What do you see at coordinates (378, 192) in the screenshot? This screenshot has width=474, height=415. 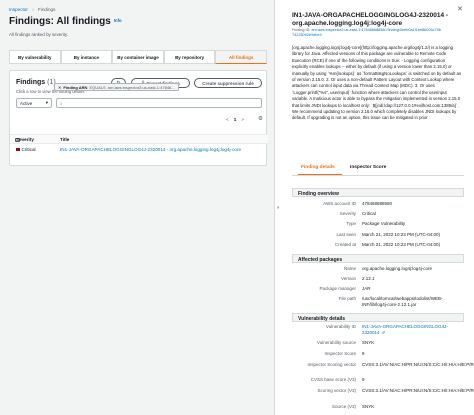 I see `section-finding-overview: Finding overview` at bounding box center [378, 192].